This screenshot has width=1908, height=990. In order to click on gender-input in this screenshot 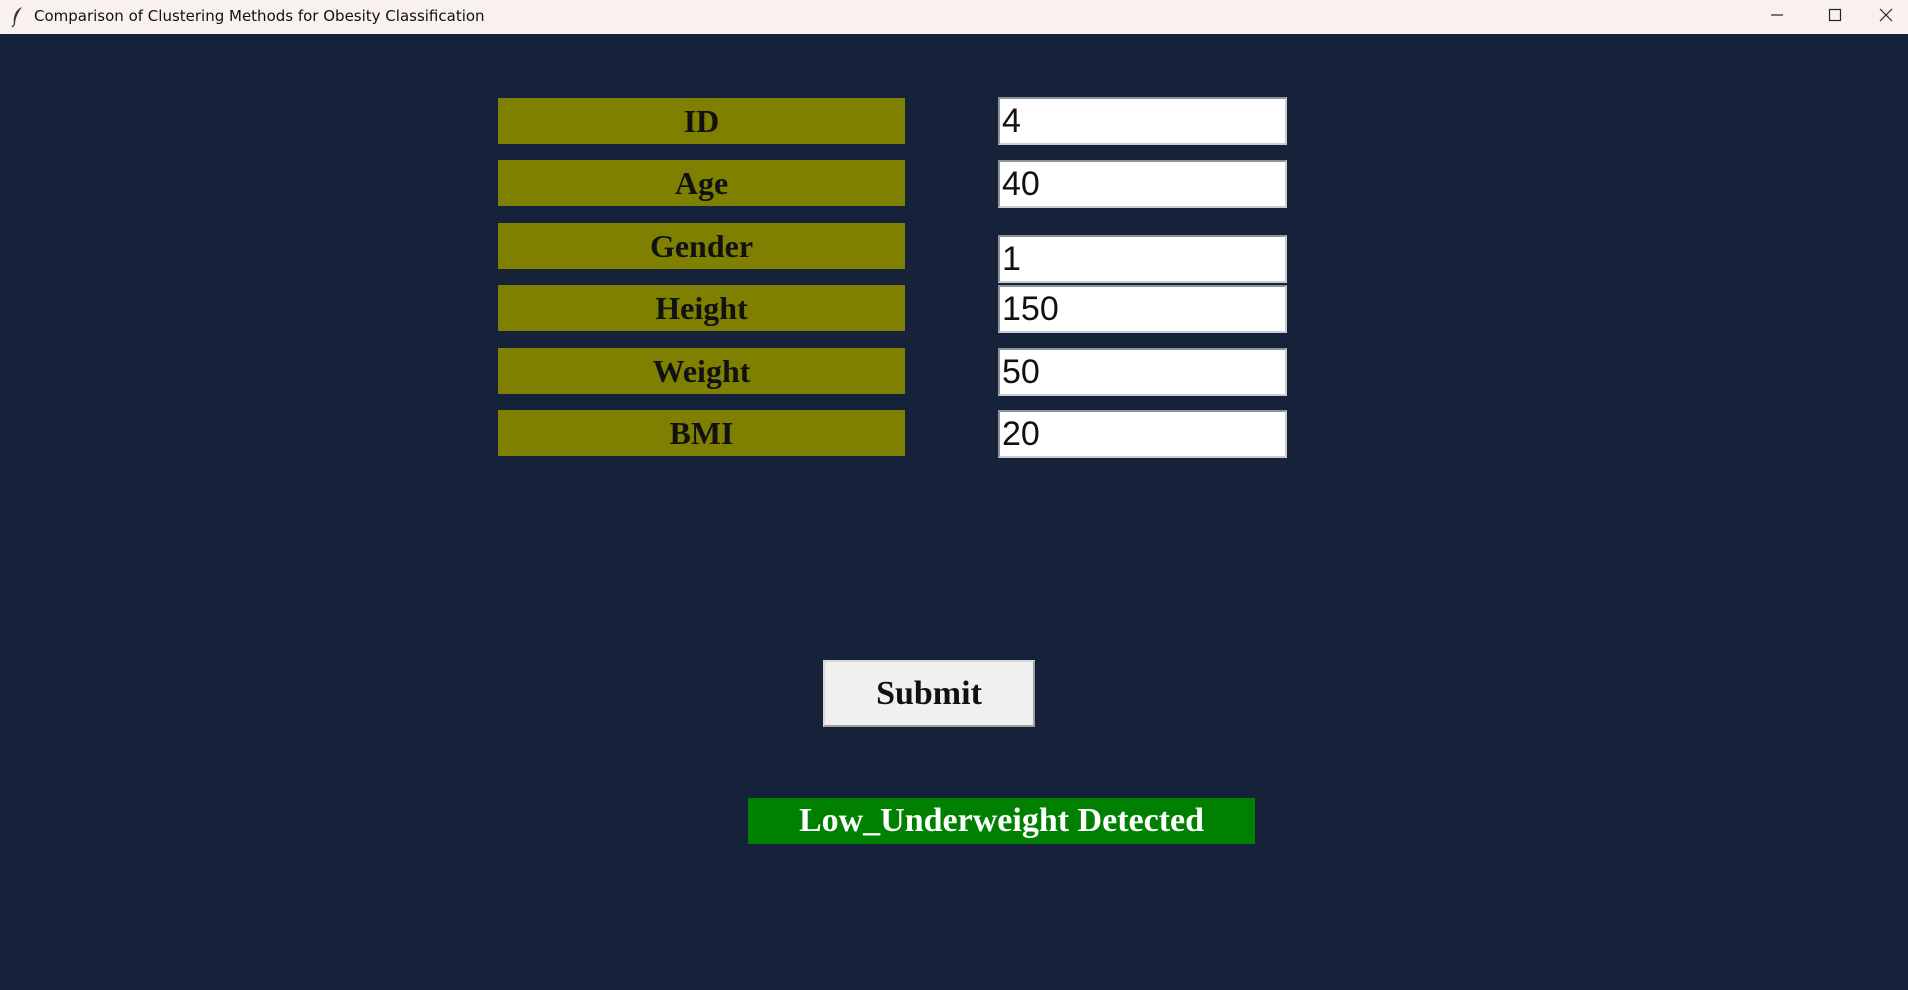, I will do `click(1142, 259)`.